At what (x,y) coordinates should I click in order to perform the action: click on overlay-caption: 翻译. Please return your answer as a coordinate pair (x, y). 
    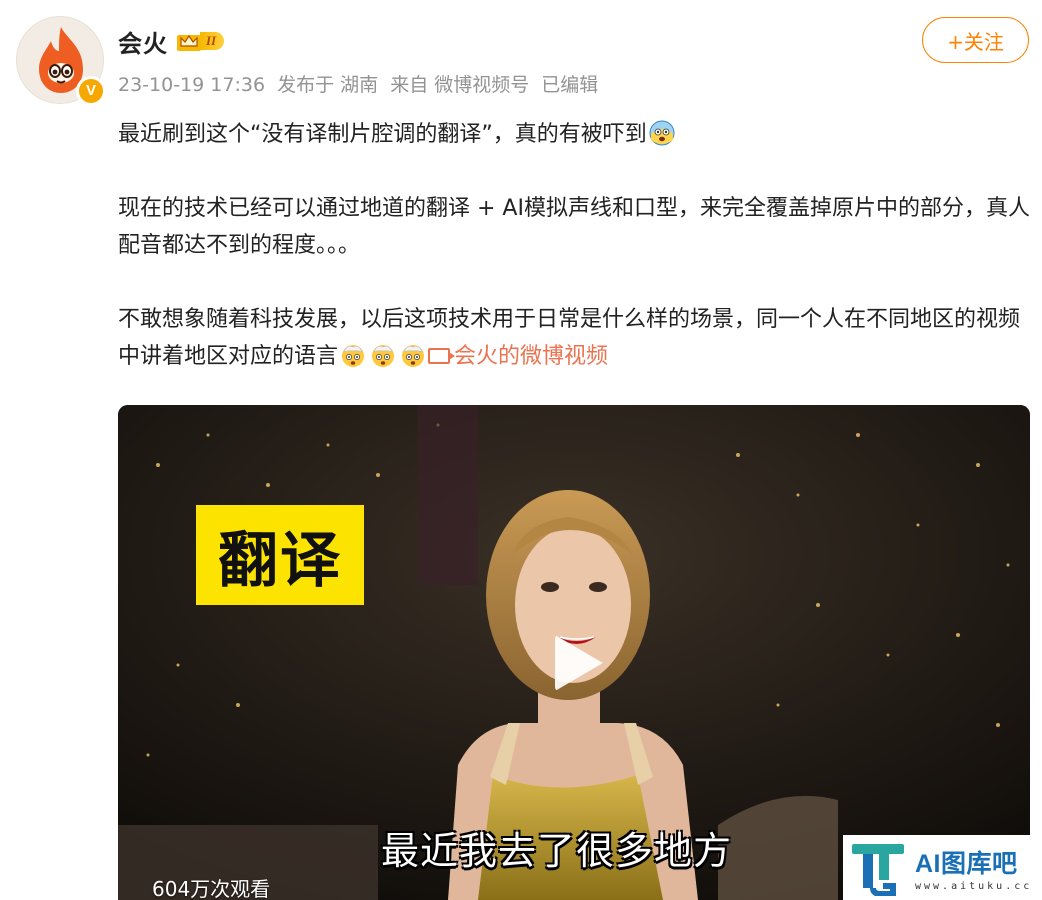
    Looking at the image, I should click on (280, 555).